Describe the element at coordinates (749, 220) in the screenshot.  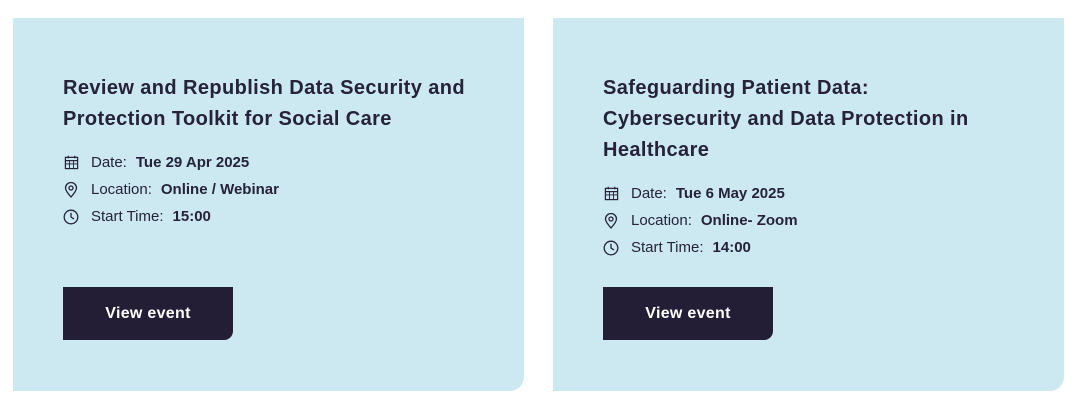
I see `location-value: Online- Zoom` at that location.